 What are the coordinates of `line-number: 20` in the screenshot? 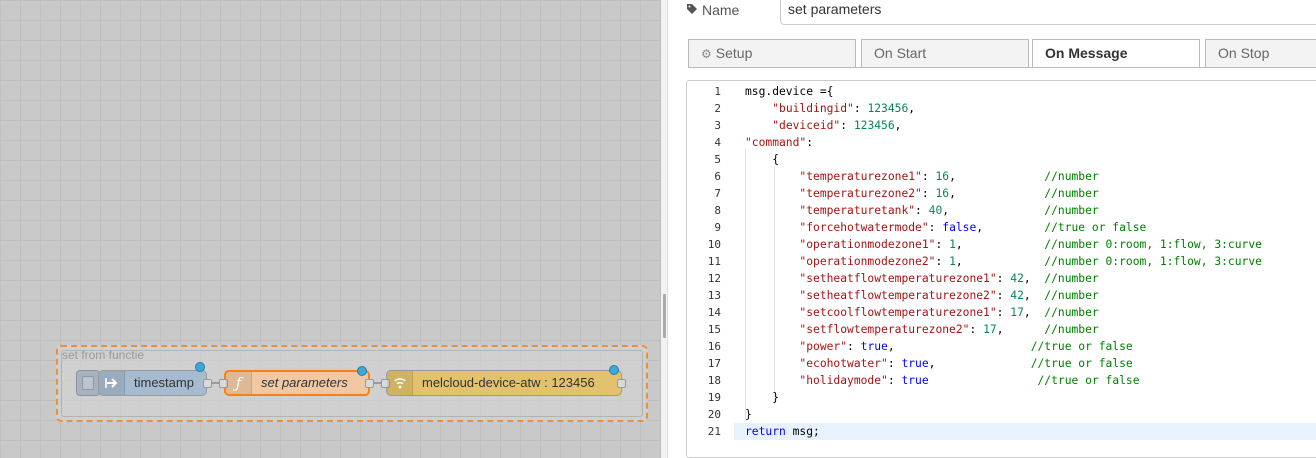 It's located at (714, 414).